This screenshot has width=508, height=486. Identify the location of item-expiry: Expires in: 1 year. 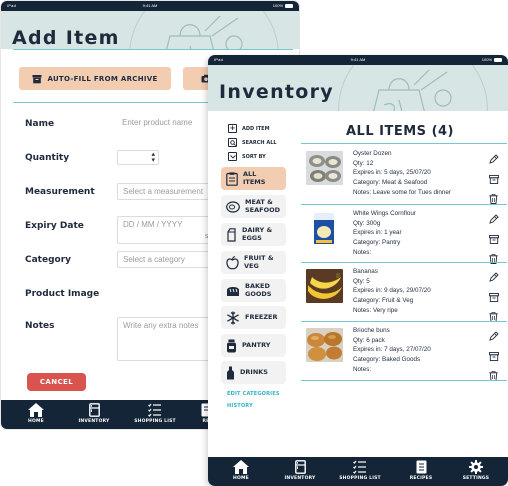
(377, 233).